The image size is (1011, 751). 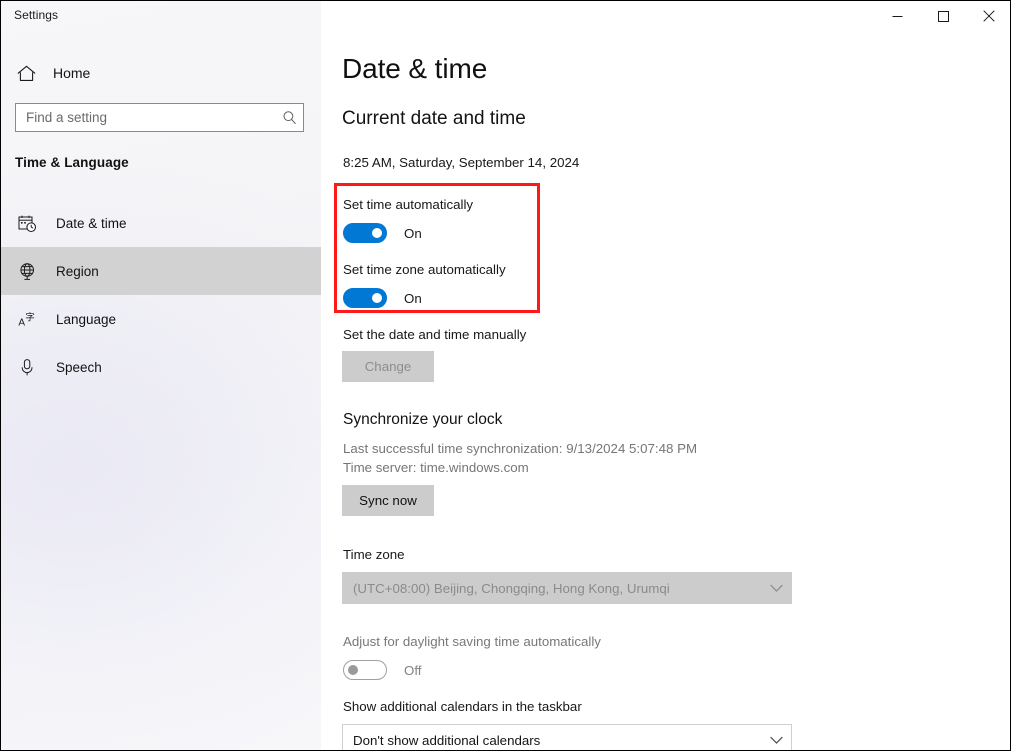 I want to click on change-button: Change, so click(x=388, y=366).